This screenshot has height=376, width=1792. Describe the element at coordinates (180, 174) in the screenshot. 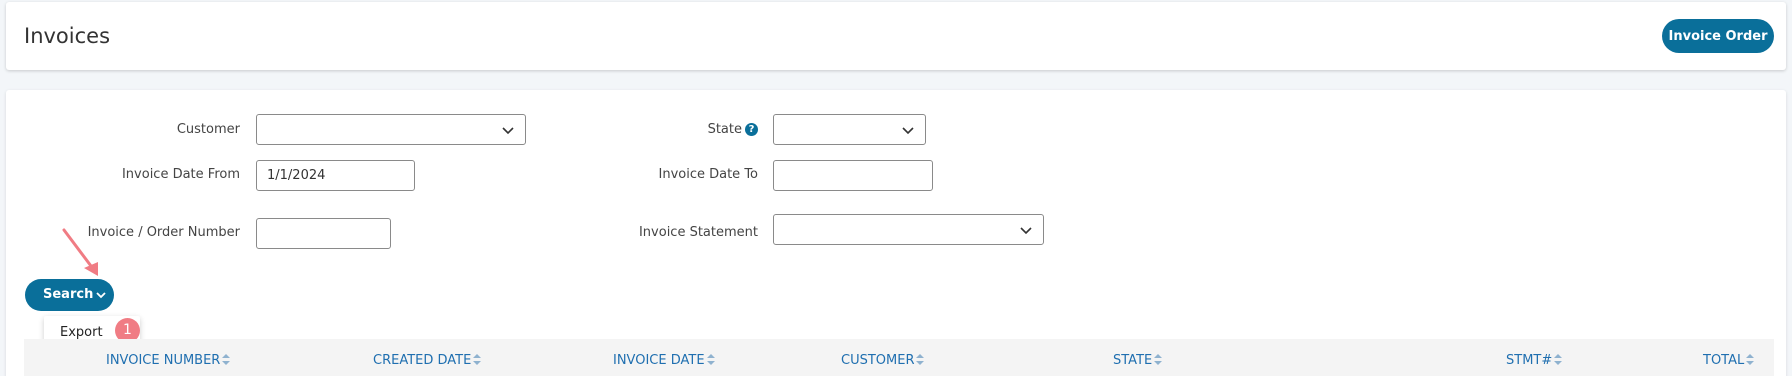

I see `invoice-date-from-label: Invoice Date From` at that location.